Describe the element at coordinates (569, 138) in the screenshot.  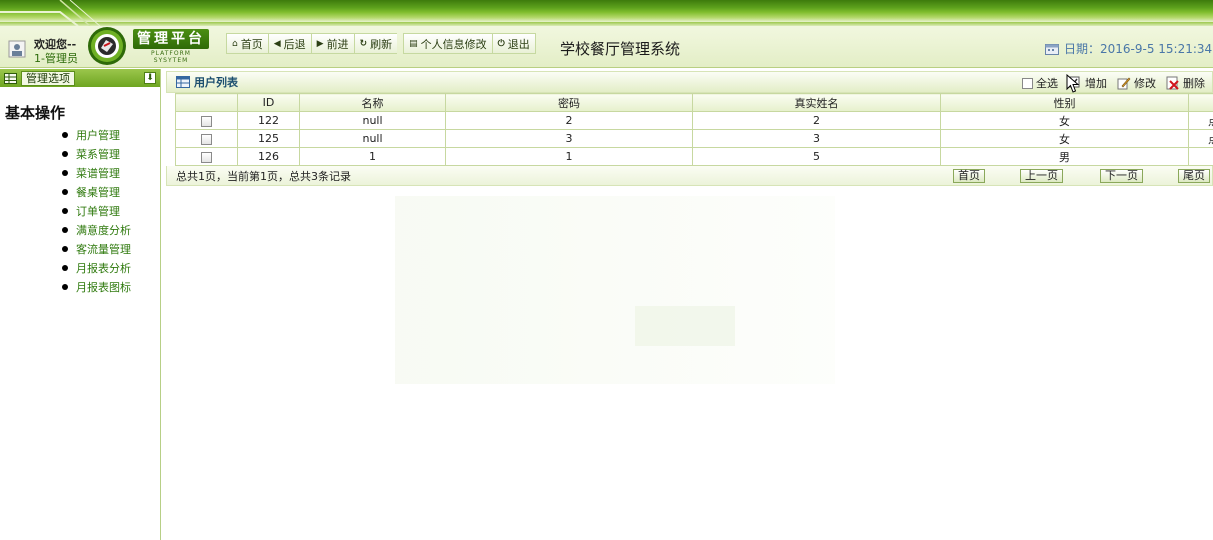
I see `cell-password: 3` at that location.